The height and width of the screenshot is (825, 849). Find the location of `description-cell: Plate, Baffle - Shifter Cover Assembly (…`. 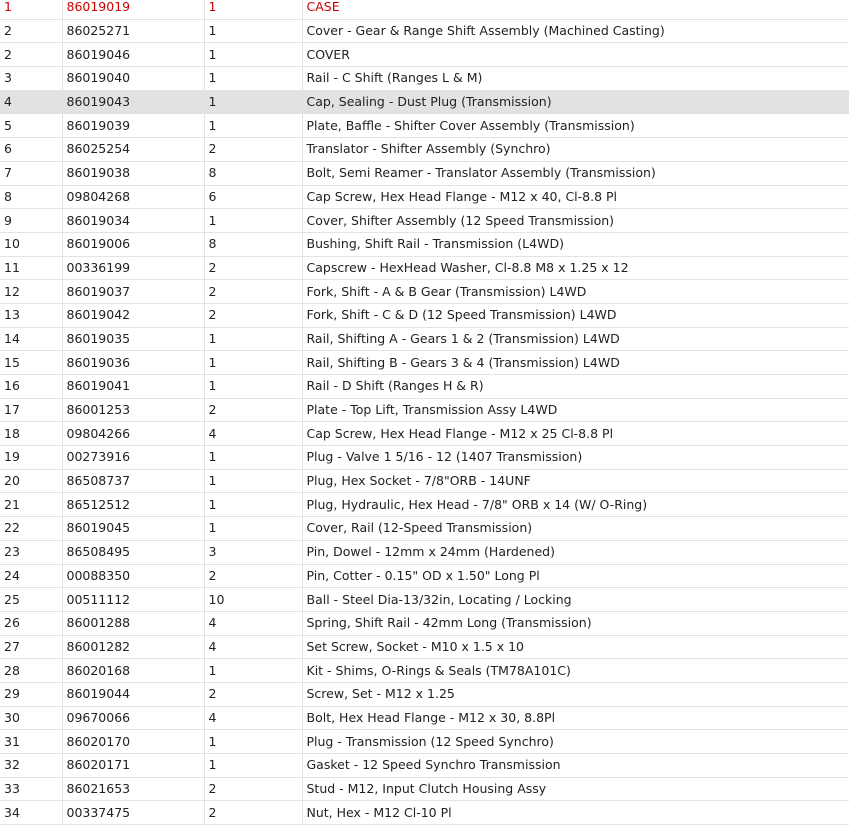

description-cell: Plate, Baffle - Shifter Cover Assembly (… is located at coordinates (575, 126).